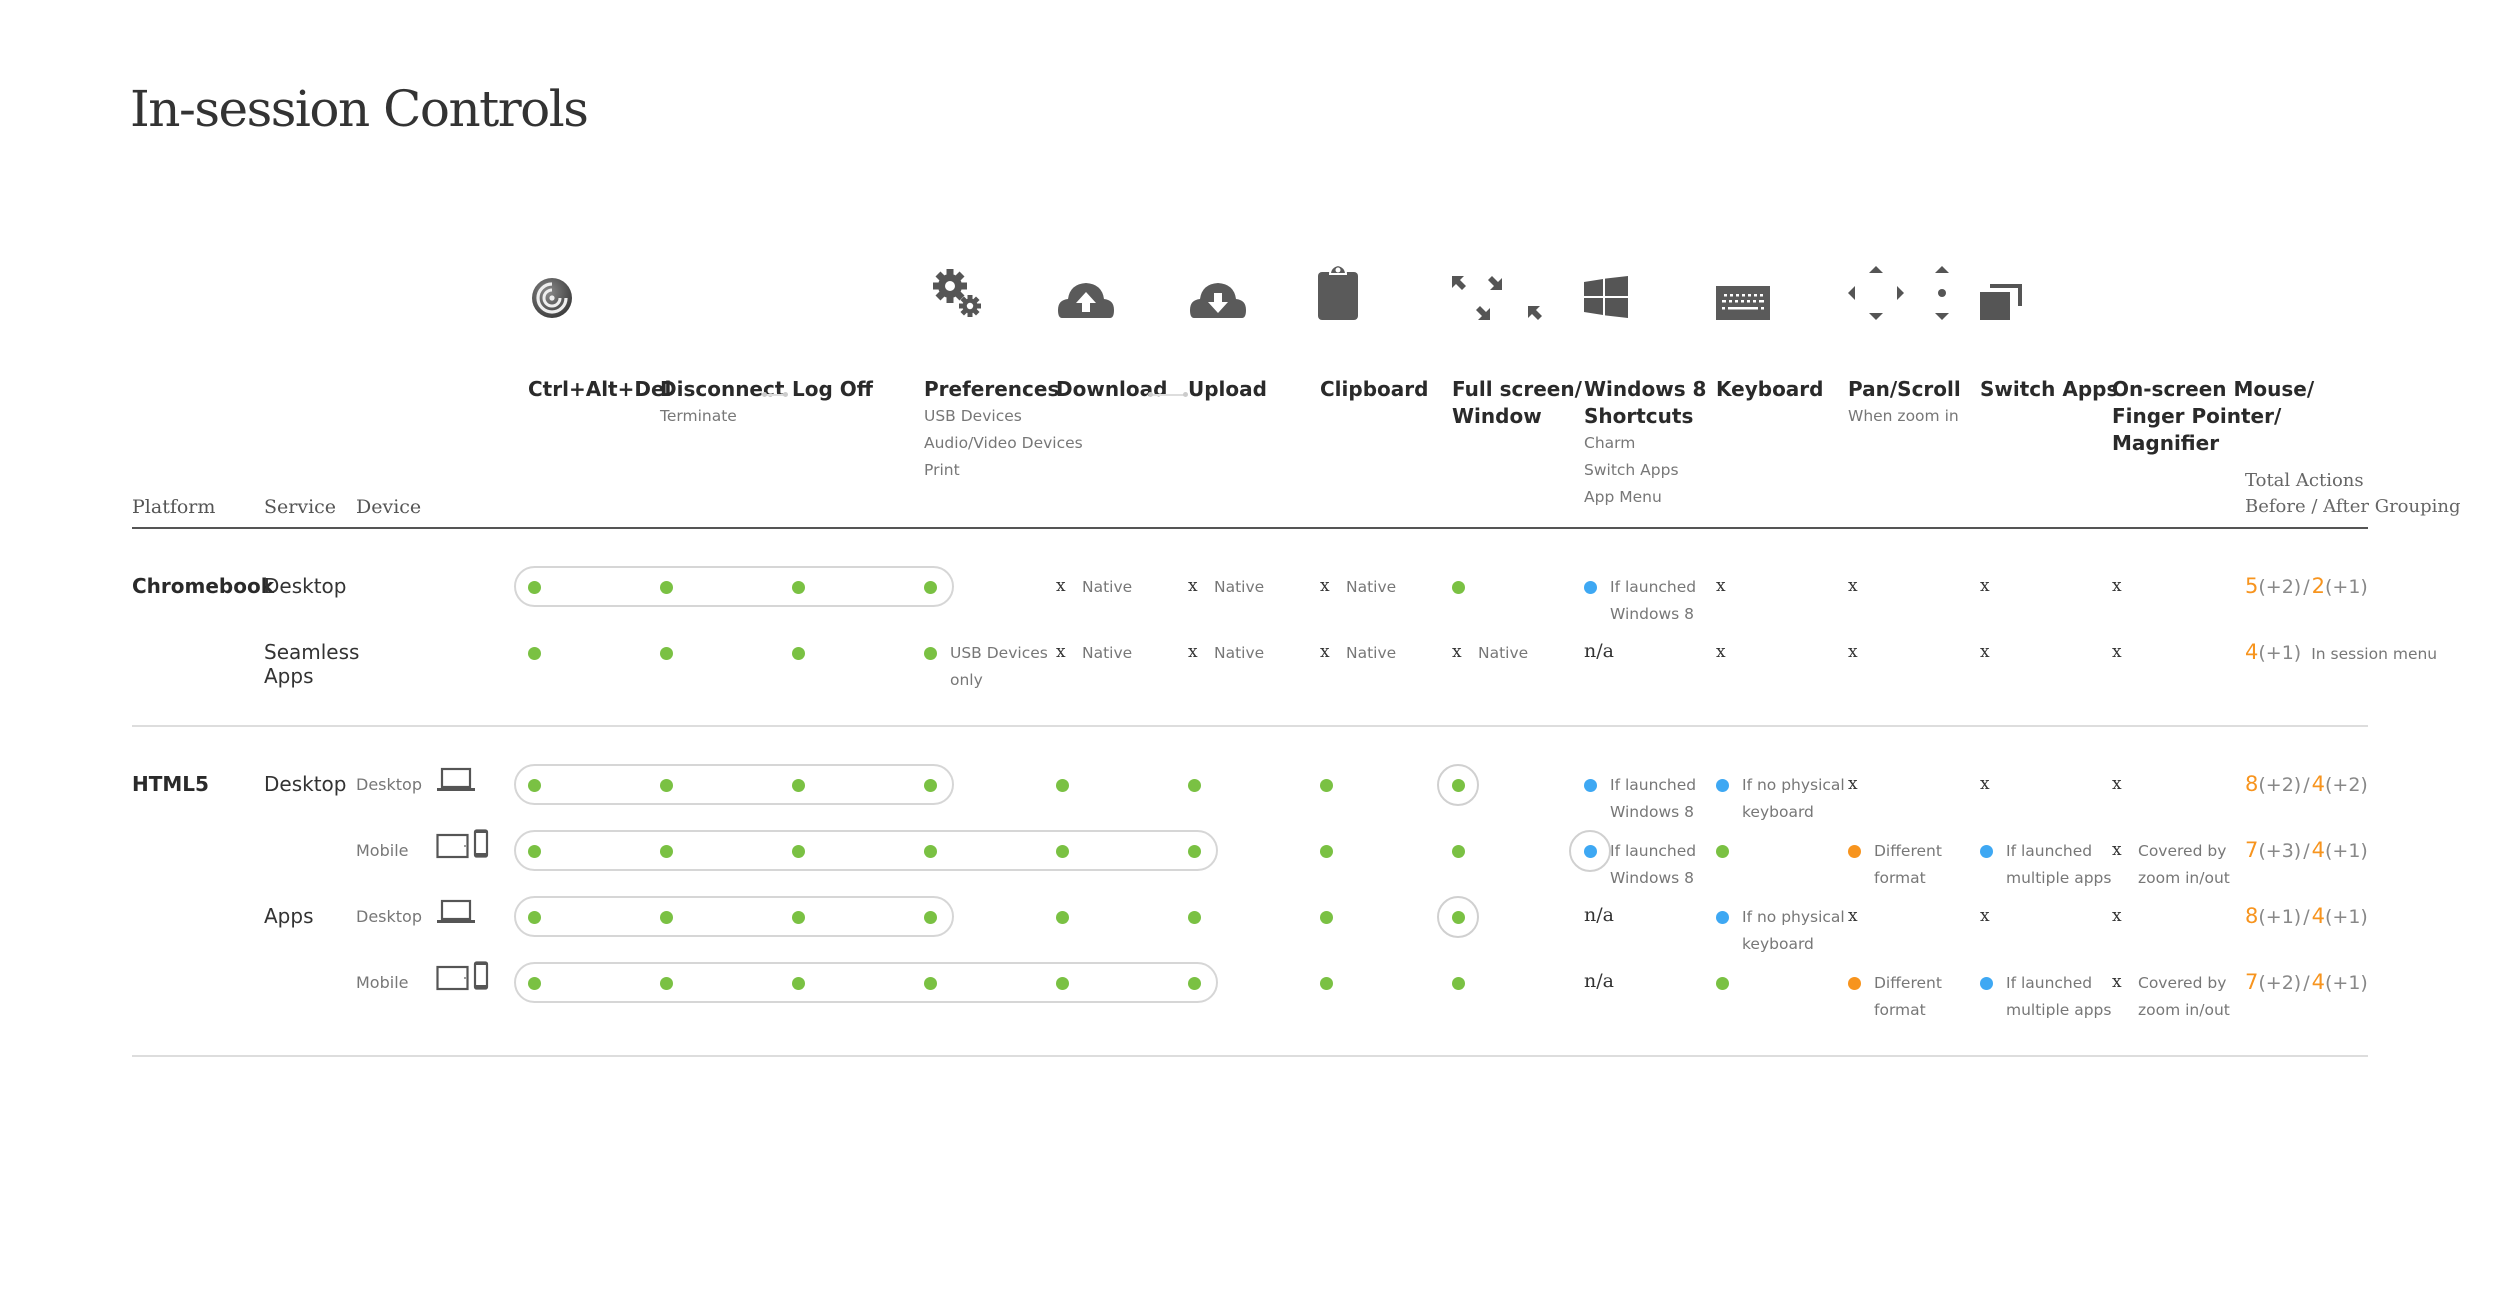 The width and height of the screenshot is (2500, 1316). What do you see at coordinates (1645, 389) in the screenshot?
I see `column-header-label: Windows 8` at bounding box center [1645, 389].